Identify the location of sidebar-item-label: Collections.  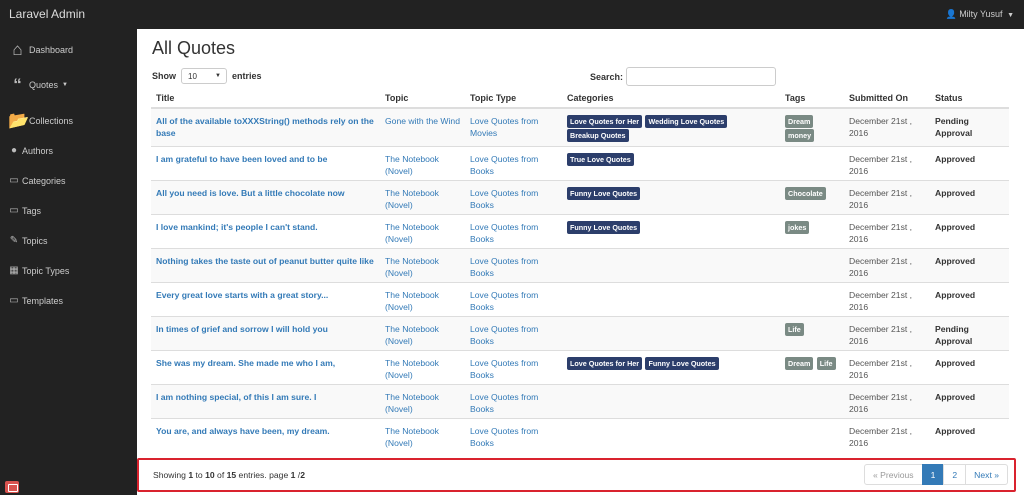
(51, 121).